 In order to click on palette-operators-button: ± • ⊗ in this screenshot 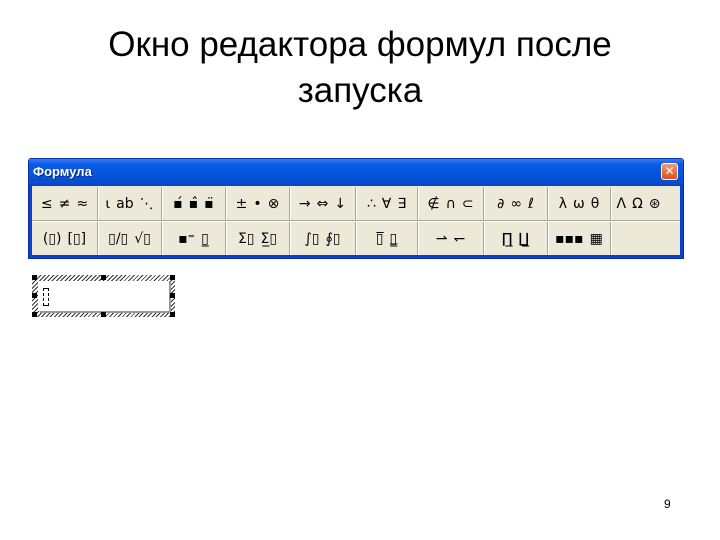, I will do `click(258, 203)`.